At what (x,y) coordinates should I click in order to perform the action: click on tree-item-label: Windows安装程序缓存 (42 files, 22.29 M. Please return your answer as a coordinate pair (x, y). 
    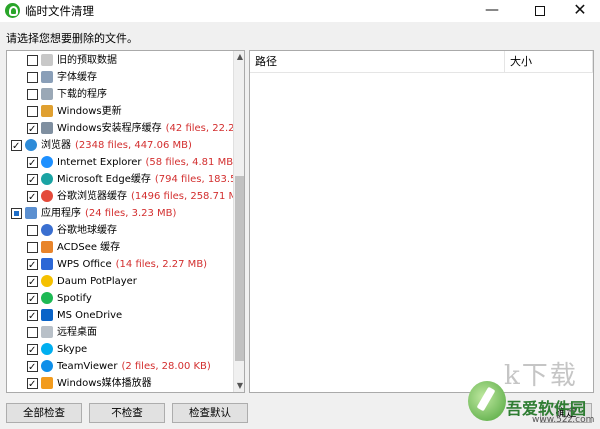
    Looking at the image, I should click on (150, 128).